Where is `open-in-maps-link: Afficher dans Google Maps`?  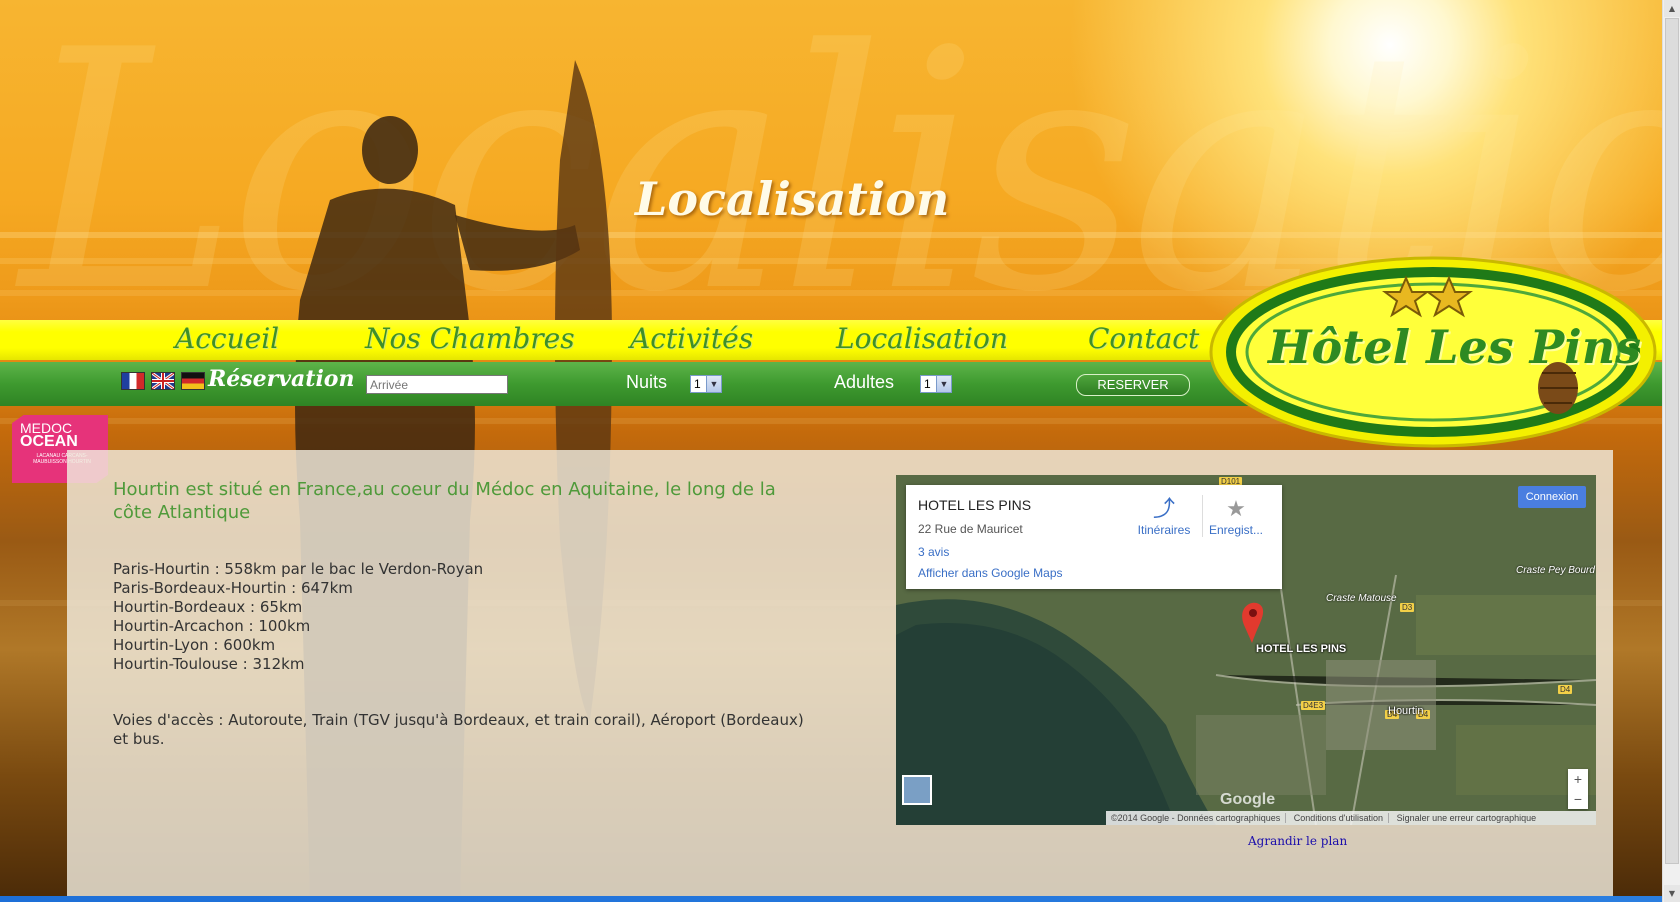 open-in-maps-link: Afficher dans Google Maps is located at coordinates (990, 573).